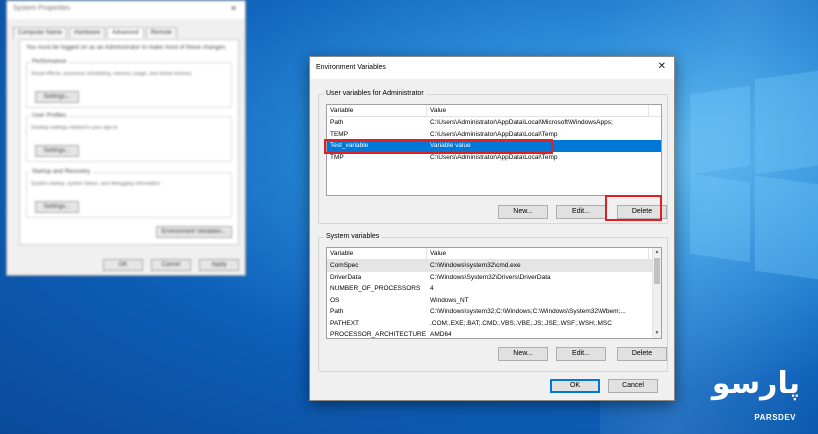 This screenshot has width=818, height=434. I want to click on row-value: AMD64, so click(441, 335).